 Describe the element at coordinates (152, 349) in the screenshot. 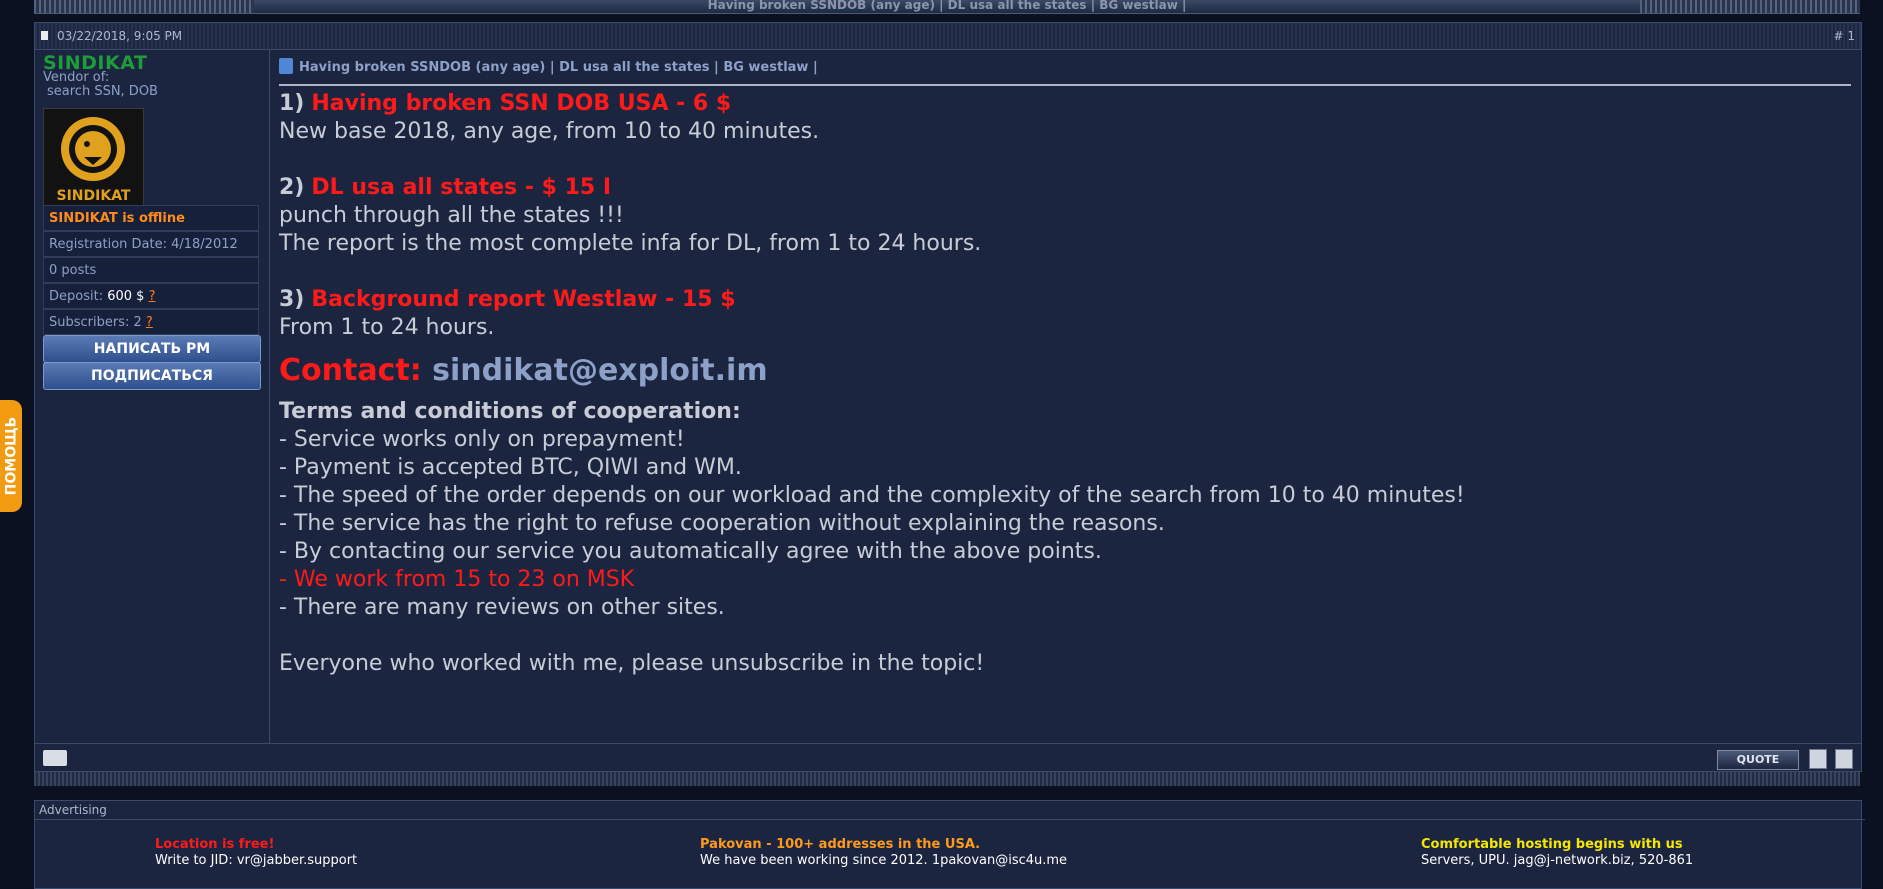

I see `send-pm-button: НАПИСАТЬ РМ` at that location.